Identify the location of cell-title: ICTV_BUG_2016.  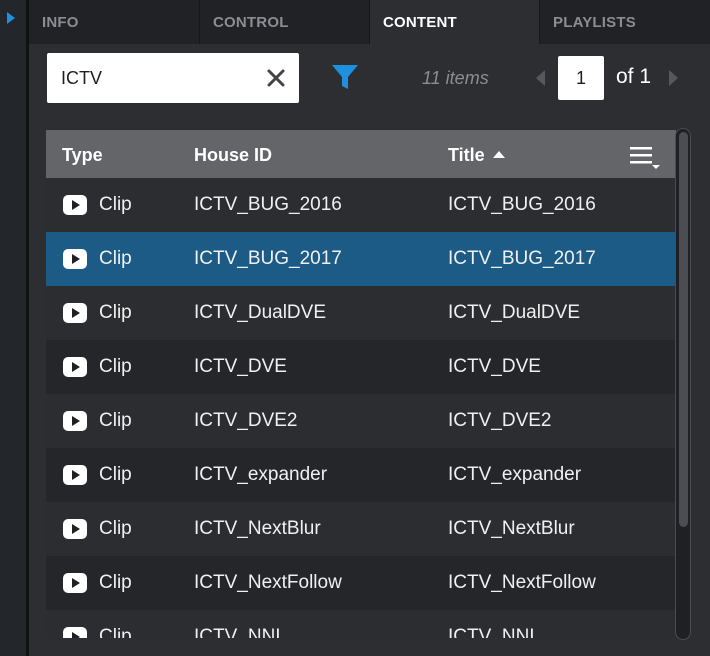
(522, 204).